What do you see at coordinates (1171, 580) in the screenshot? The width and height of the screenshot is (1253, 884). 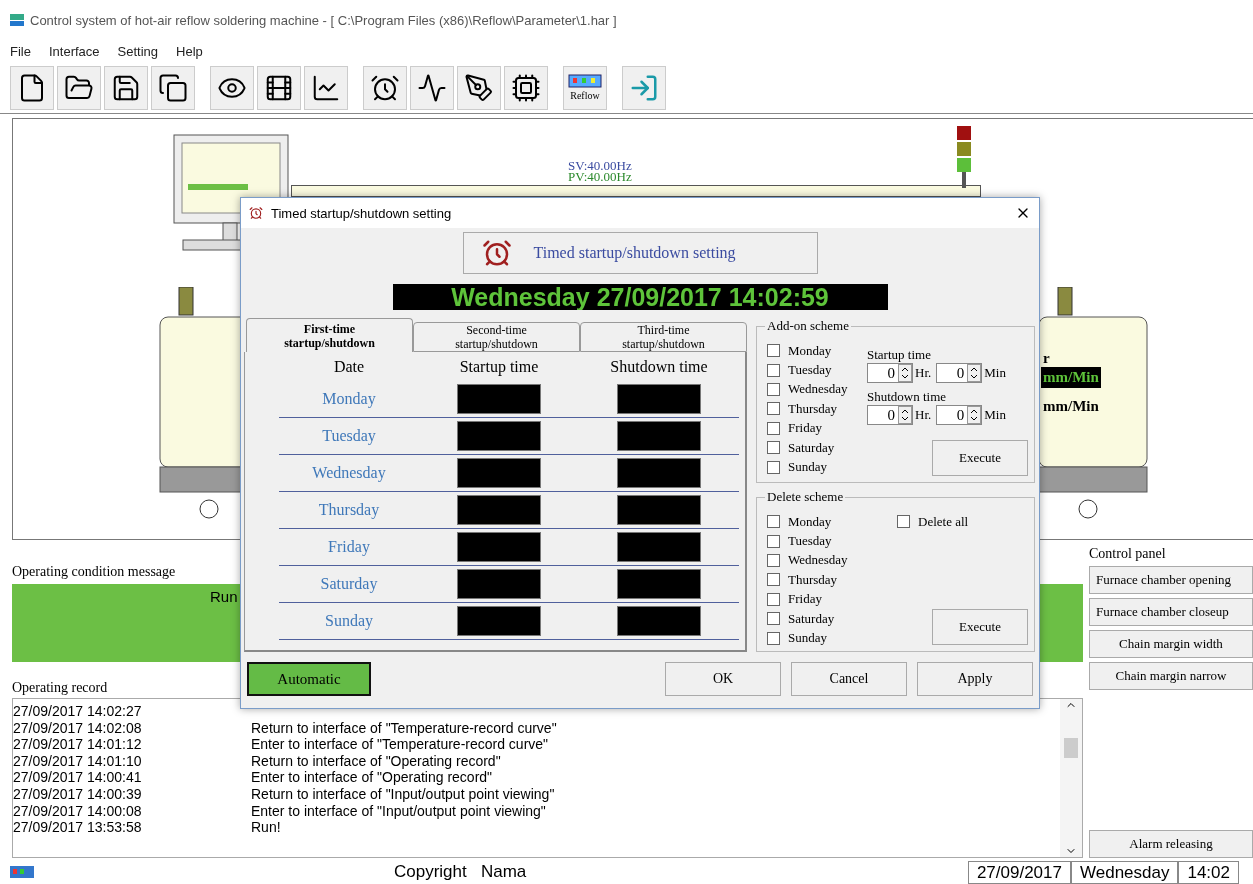 I see `panel-button: Furnace chamber opening` at bounding box center [1171, 580].